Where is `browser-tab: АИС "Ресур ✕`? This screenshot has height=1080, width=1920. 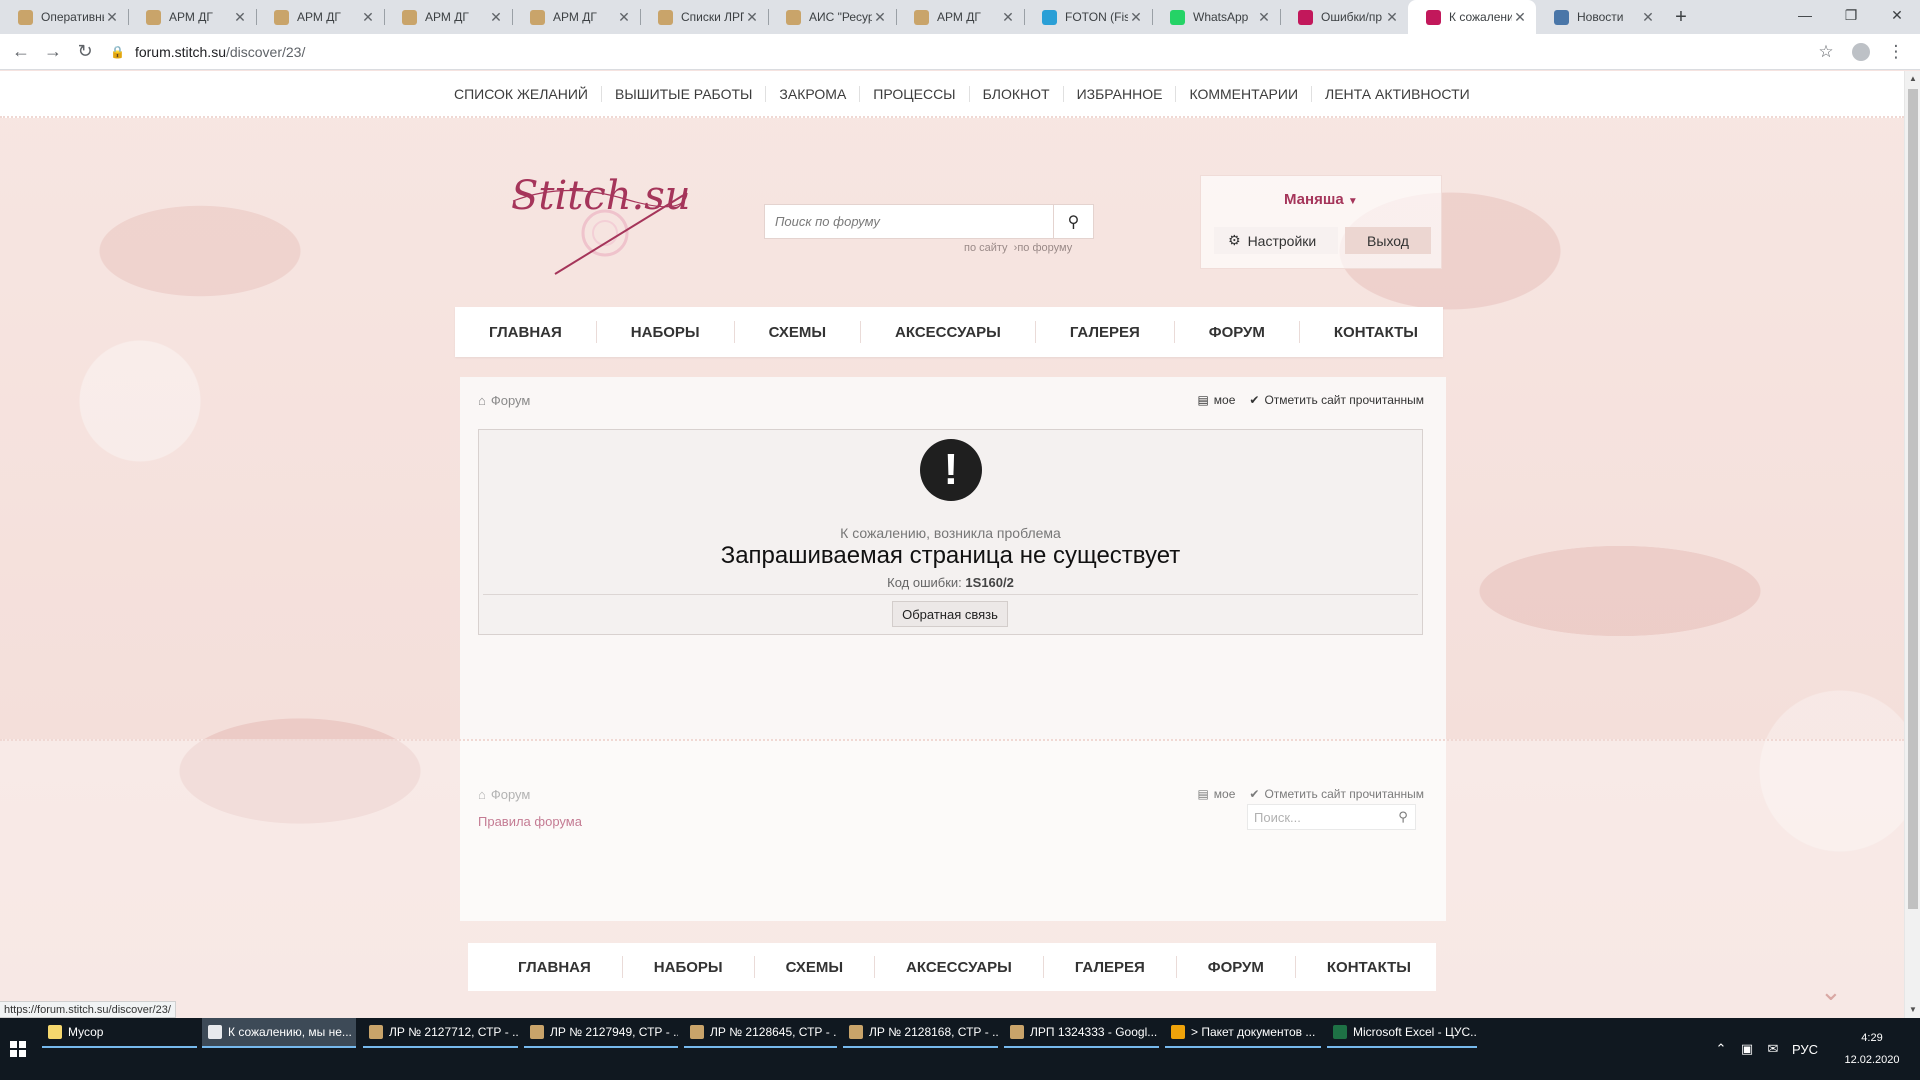 browser-tab: АИС "Ресур ✕ is located at coordinates (832, 17).